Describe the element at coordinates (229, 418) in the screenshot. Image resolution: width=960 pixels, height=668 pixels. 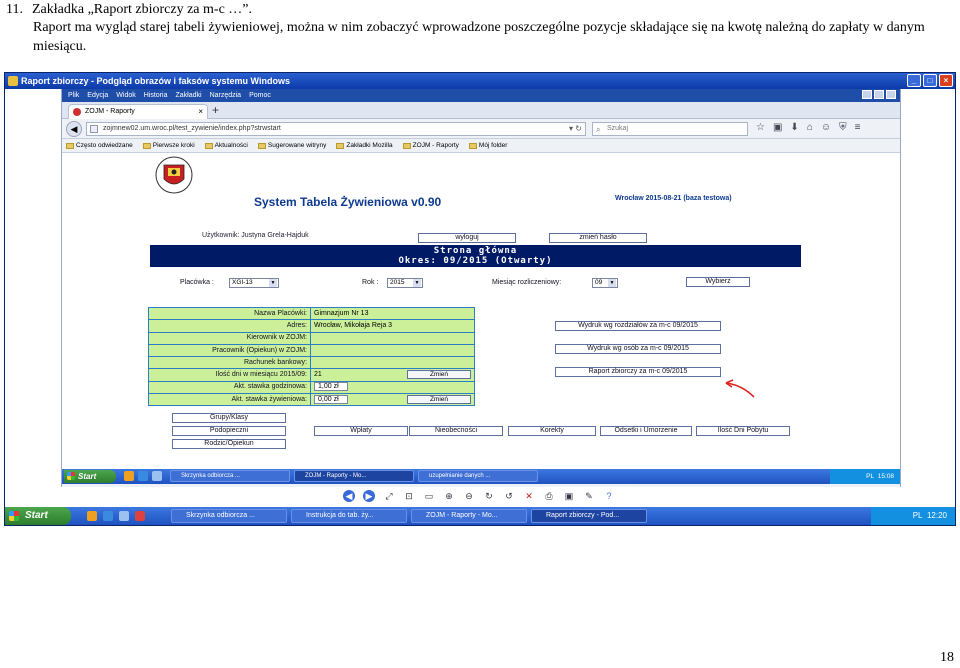
I see `grupy-klasy-button: Grupy/Klasy` at that location.